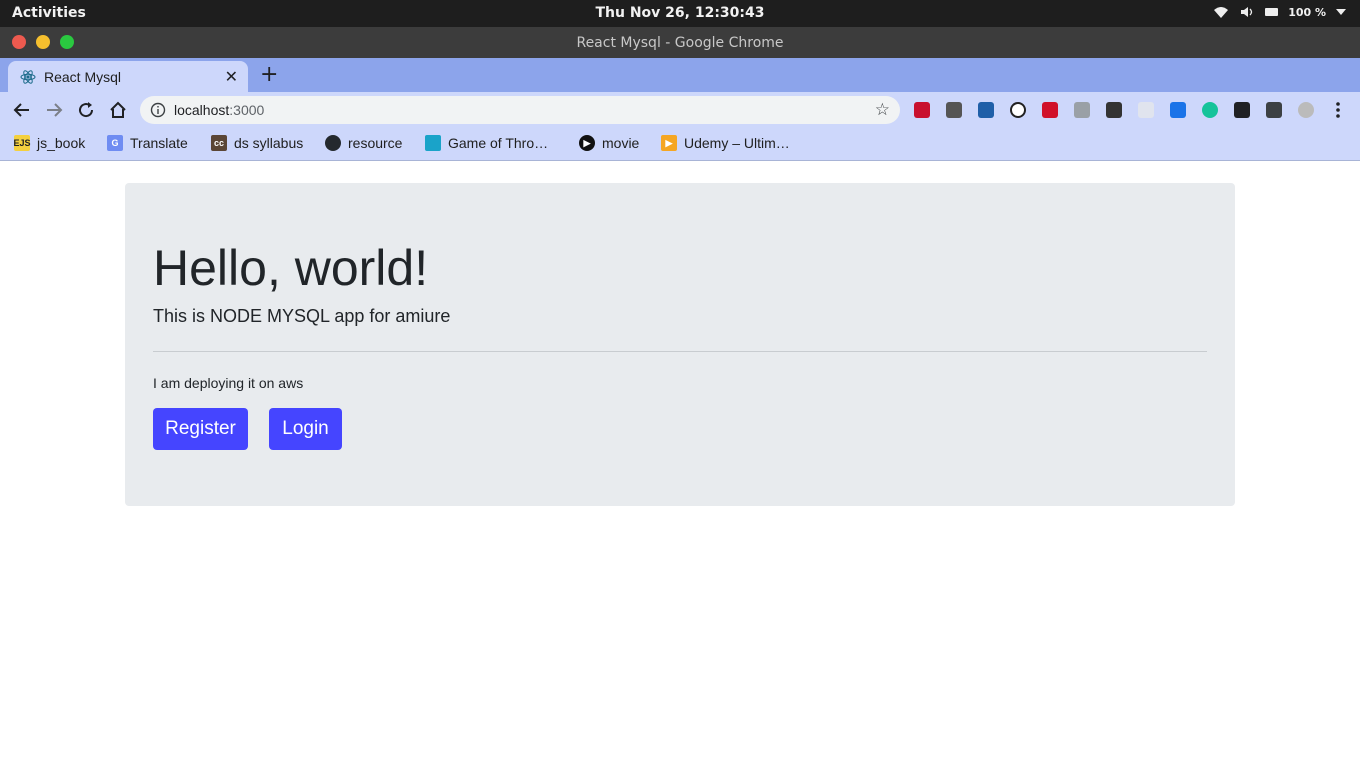 The height and width of the screenshot is (768, 1360). Describe the element at coordinates (520, 110) in the screenshot. I see `address-bar: localhost:3000 ☆` at that location.